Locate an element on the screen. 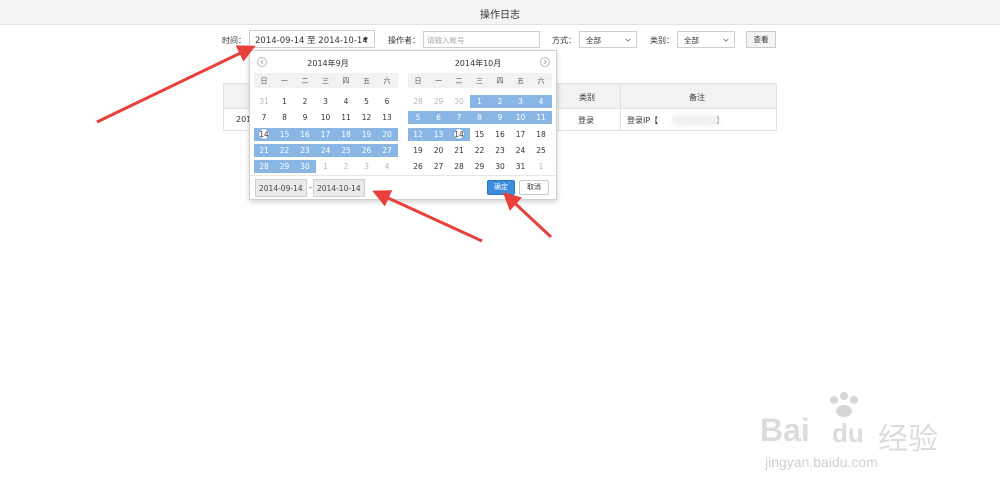 Image resolution: width=1000 pixels, height=503 pixels. arrow-to-date-inputs is located at coordinates (427, 216).